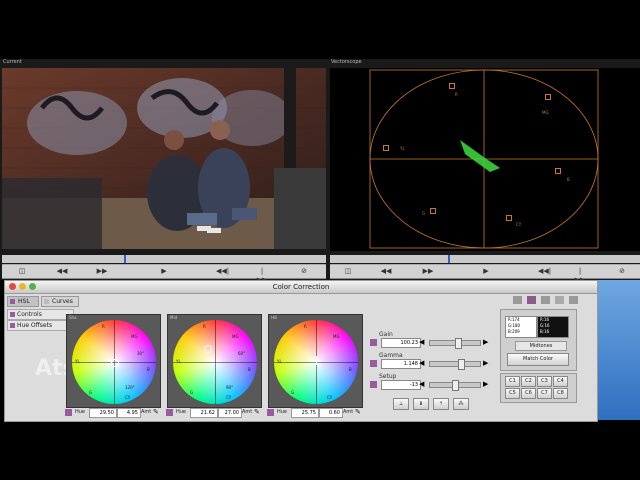 This screenshot has width=640, height=480. Describe the element at coordinates (235, 336) in the screenshot. I see `midtones-label-mg: MG` at that location.